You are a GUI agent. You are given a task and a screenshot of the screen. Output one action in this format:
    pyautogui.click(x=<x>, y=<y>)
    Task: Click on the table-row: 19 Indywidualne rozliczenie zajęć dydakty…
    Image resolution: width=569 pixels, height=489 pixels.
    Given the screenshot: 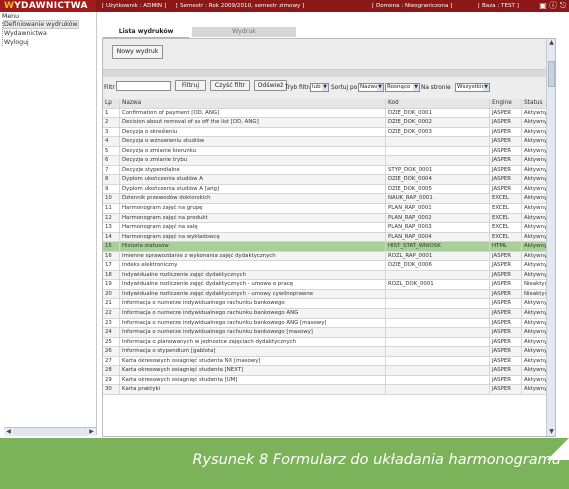 What is the action you would take?
    pyautogui.click(x=329, y=285)
    